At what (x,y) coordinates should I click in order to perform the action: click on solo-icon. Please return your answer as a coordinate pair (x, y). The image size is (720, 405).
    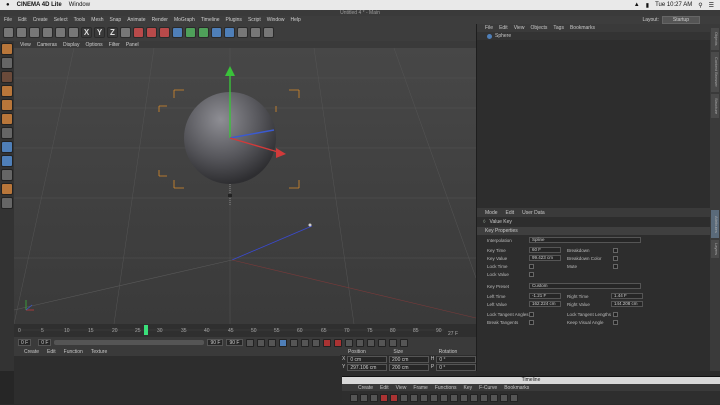
    Looking at the image, I should click on (7, 189).